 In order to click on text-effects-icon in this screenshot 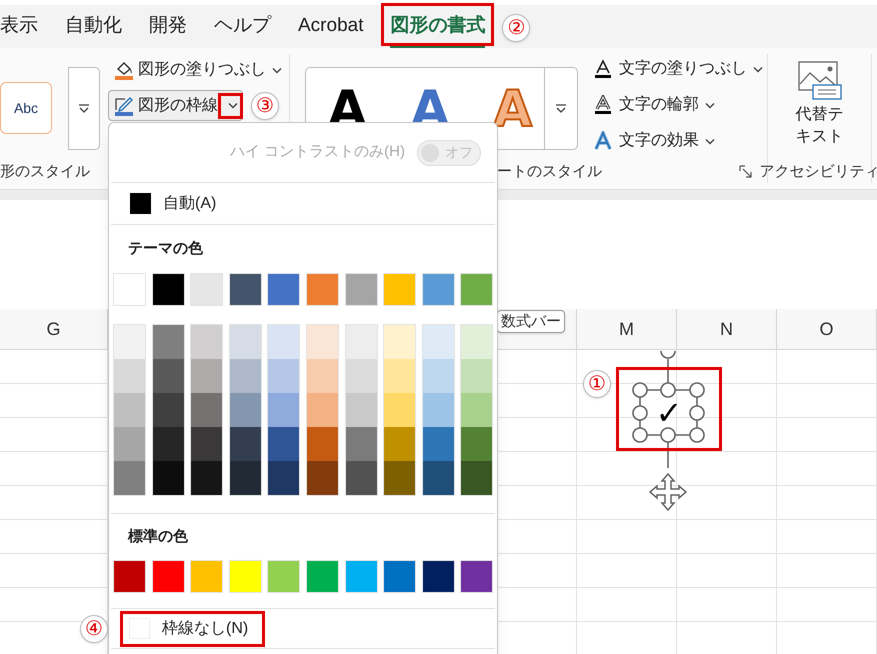, I will do `click(603, 141)`.